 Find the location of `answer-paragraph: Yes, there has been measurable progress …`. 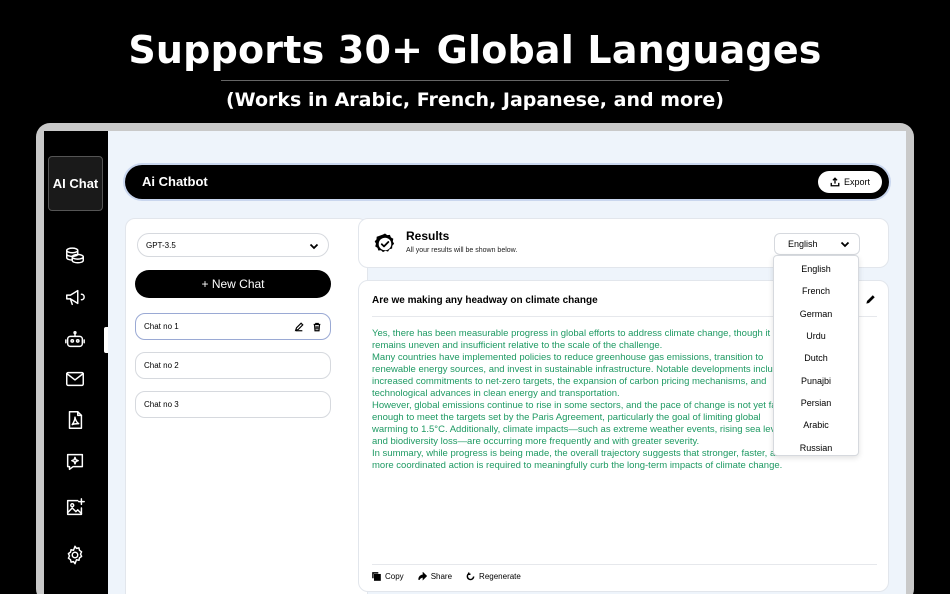

answer-paragraph: Yes, there has been measurable progress … is located at coordinates (571, 339).